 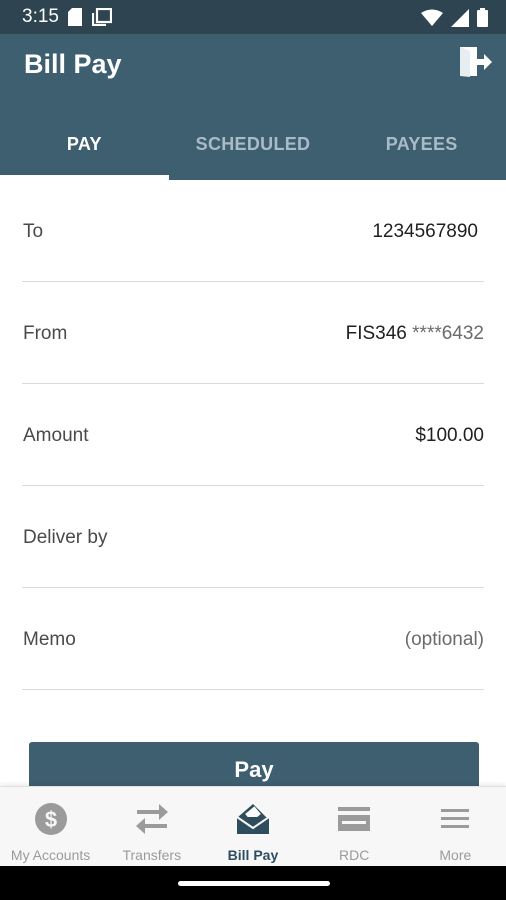 I want to click on amount-field: Amount $100.00, so click(x=253, y=435).